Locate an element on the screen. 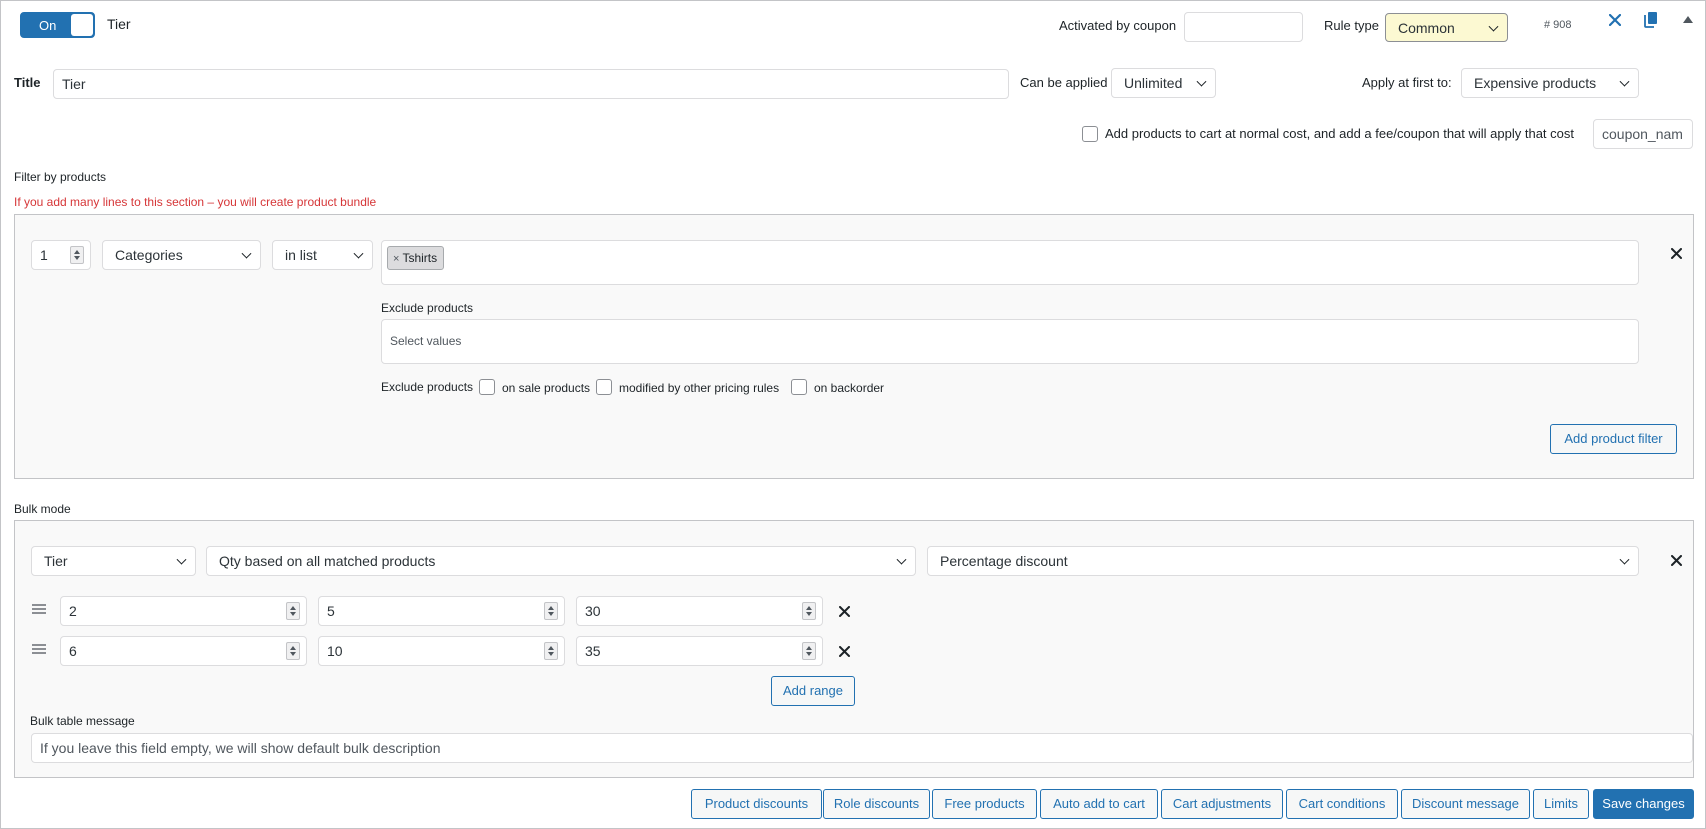  title-label: Title is located at coordinates (27, 82).